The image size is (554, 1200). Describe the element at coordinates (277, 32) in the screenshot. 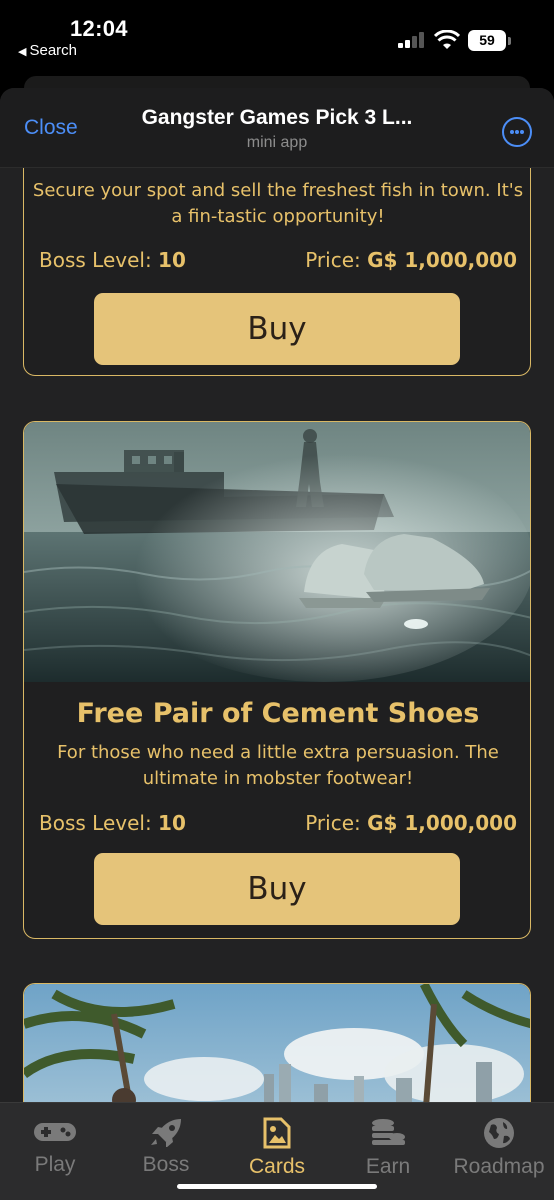

I see `status-bar: 12:04 ◀ Search 59` at that location.